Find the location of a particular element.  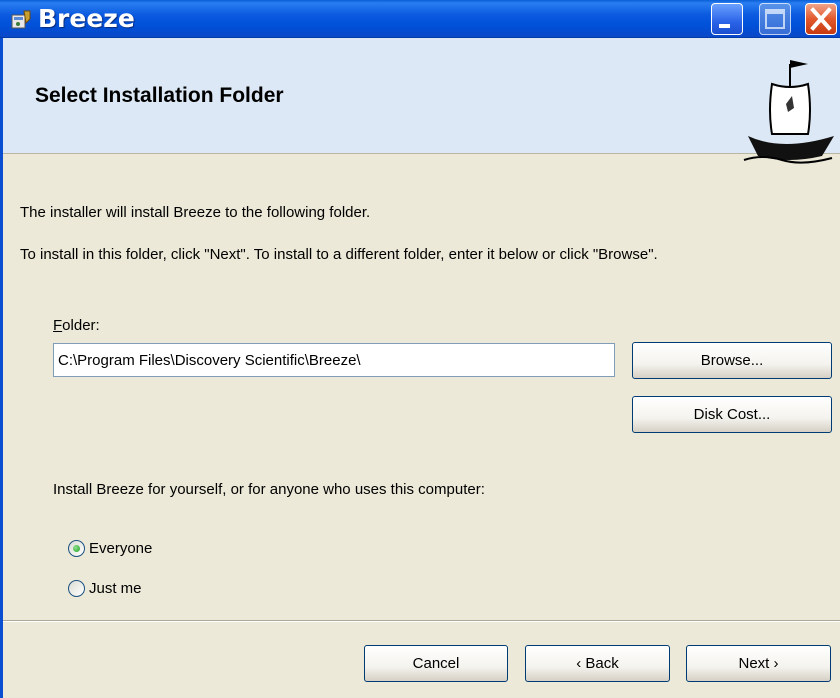

folder-label: Folder: is located at coordinates (76, 325).